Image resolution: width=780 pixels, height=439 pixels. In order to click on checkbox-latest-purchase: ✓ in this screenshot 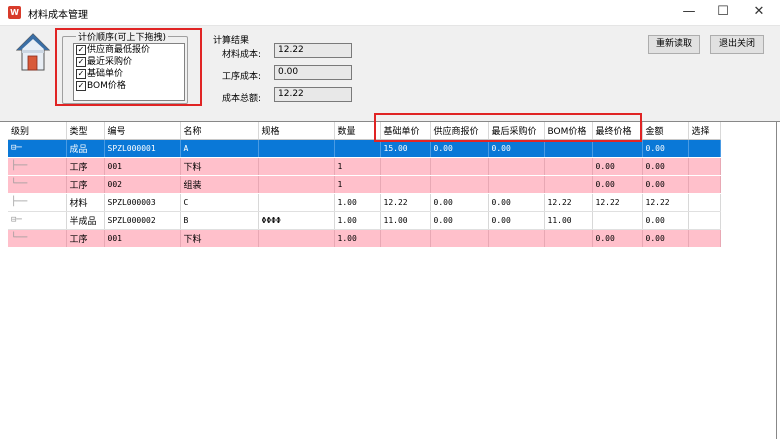, I will do `click(81, 62)`.